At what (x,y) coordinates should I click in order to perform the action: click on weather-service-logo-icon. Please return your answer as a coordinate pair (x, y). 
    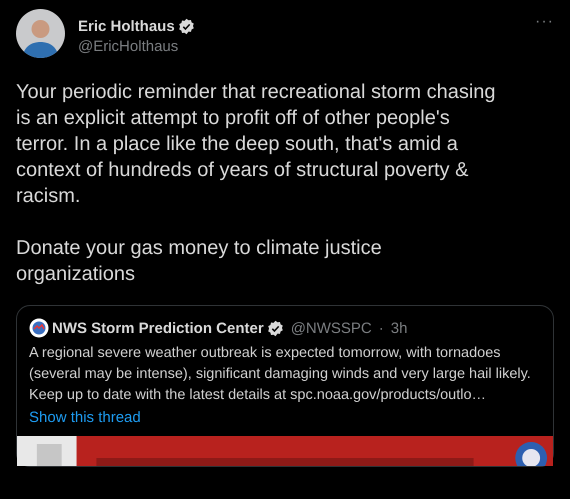
    Looking at the image, I should click on (39, 328).